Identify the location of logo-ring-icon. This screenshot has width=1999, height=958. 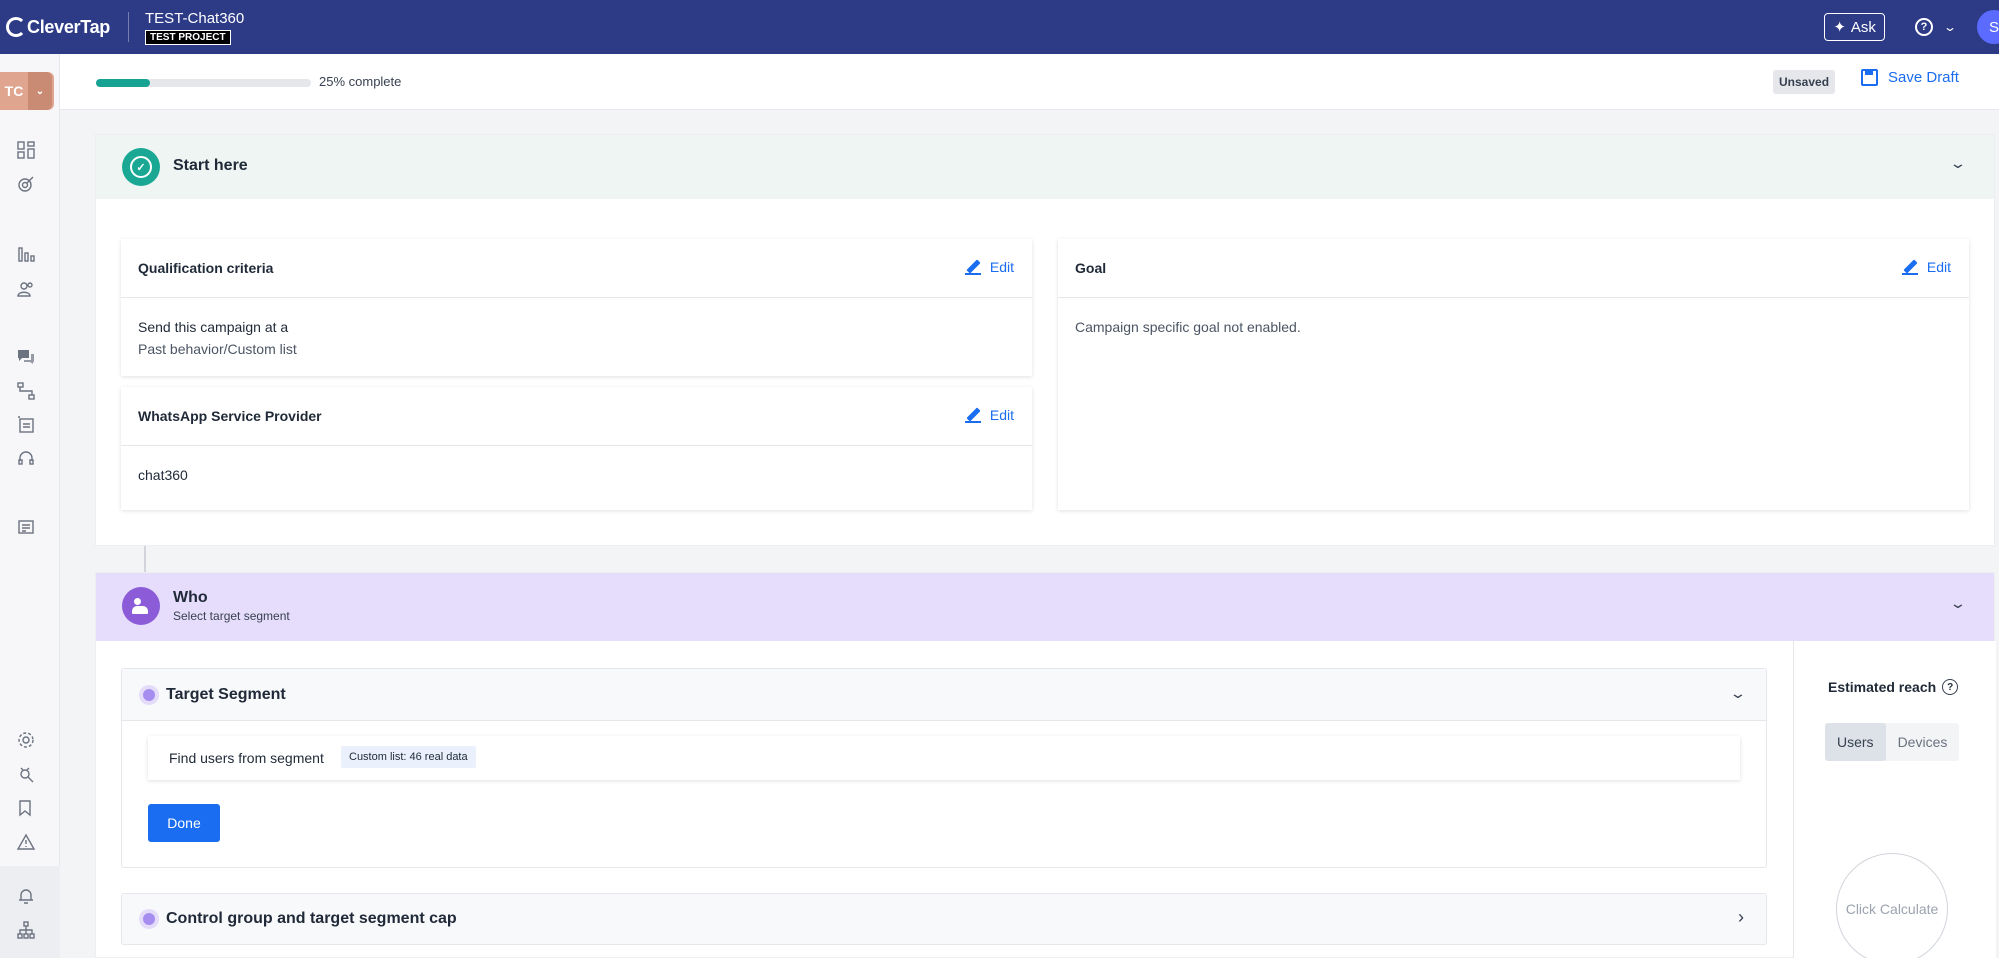
(16, 27).